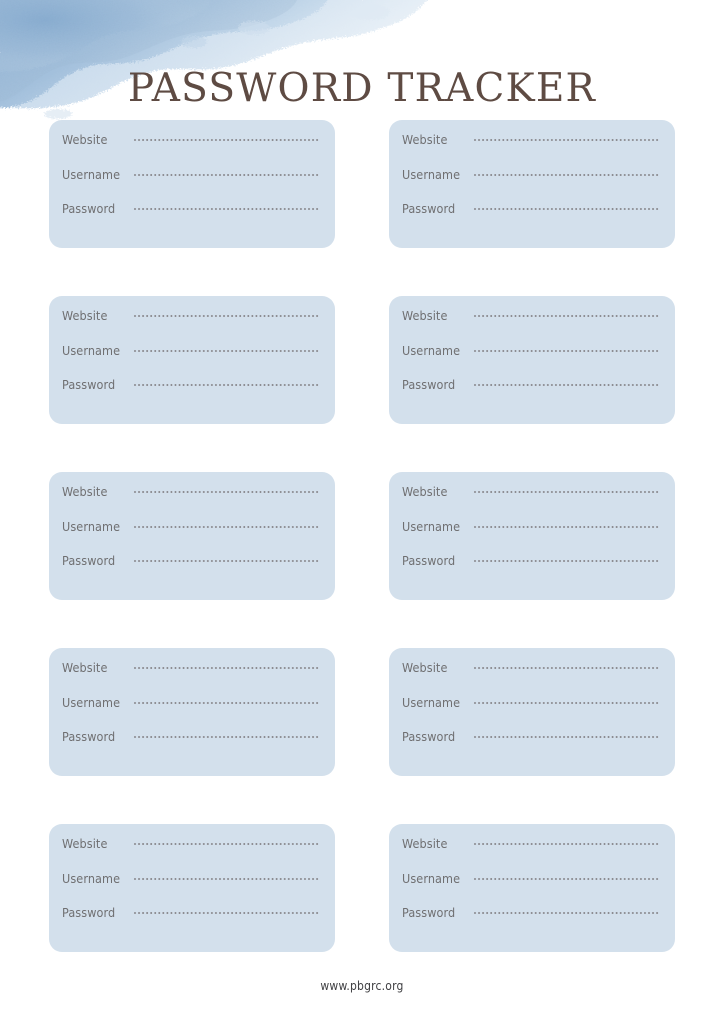 This screenshot has height=1024, width=724. I want to click on footer-url: www.pbgrc.org, so click(362, 986).